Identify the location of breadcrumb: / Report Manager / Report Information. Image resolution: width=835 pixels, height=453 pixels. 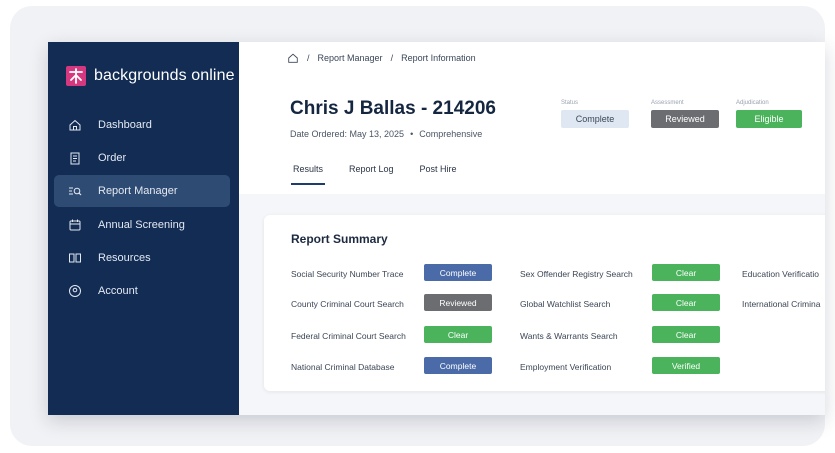
(381, 58).